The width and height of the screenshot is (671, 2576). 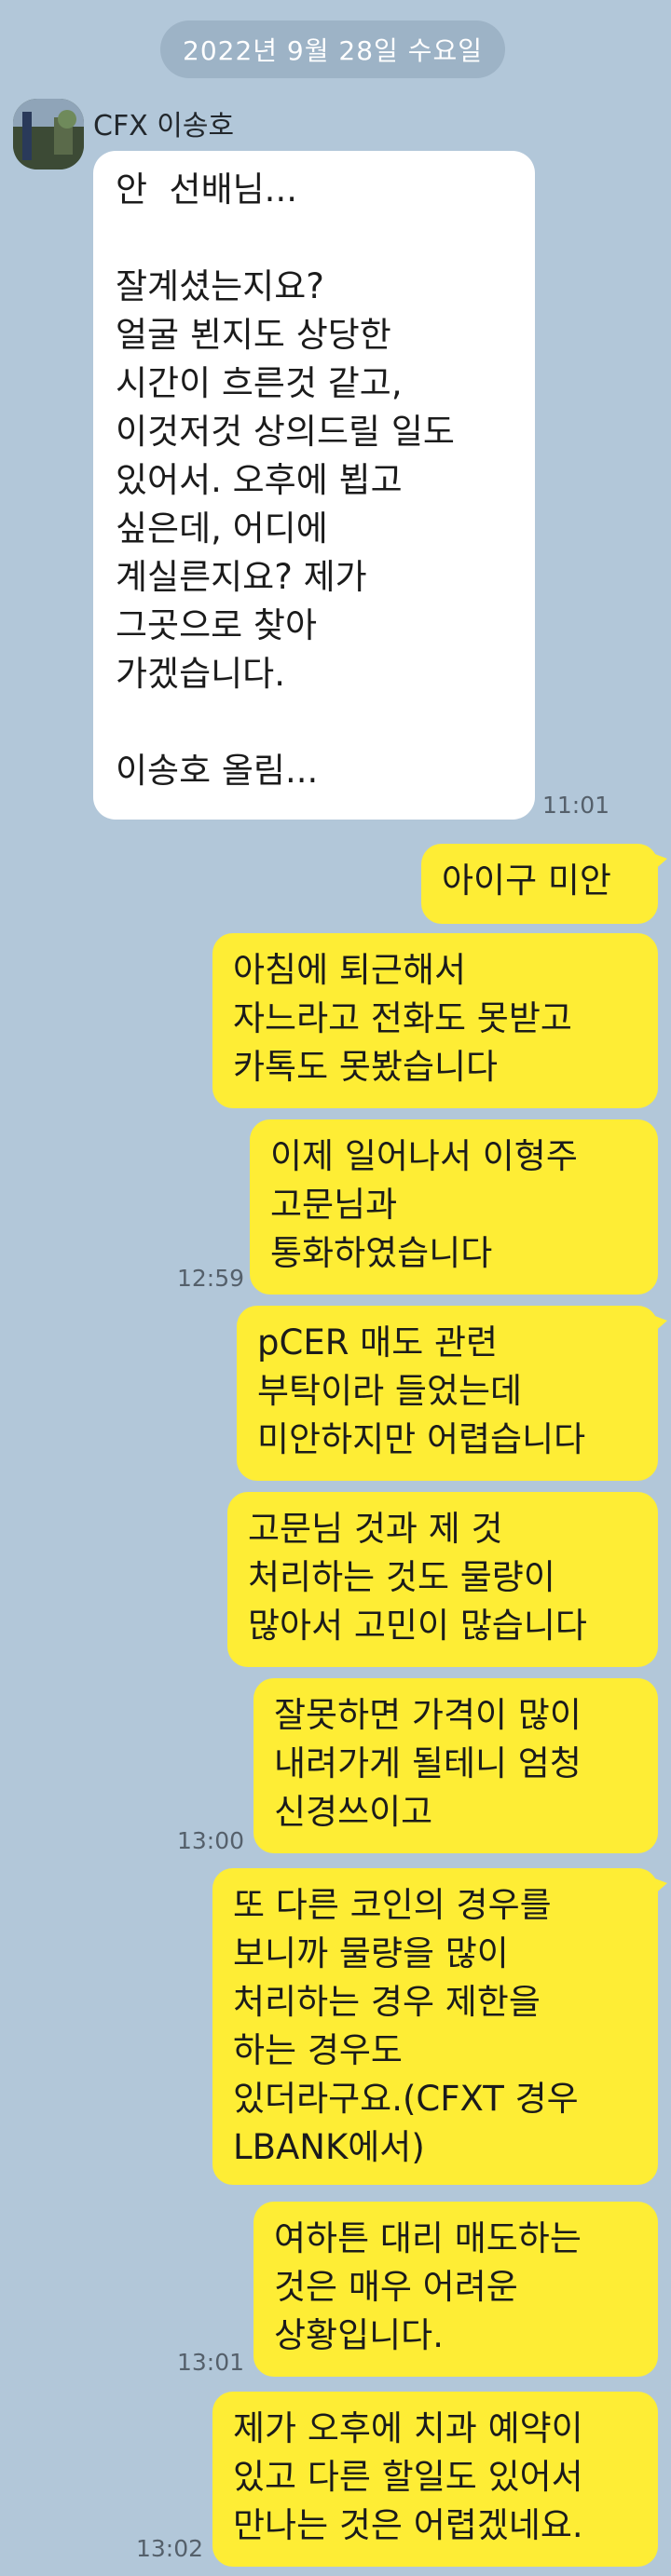 What do you see at coordinates (452, 1393) in the screenshot?
I see `outgoing-message-bubble: pCER 매도 관련 부탁이라 들었는데 미안하지만 어렵습니다` at bounding box center [452, 1393].